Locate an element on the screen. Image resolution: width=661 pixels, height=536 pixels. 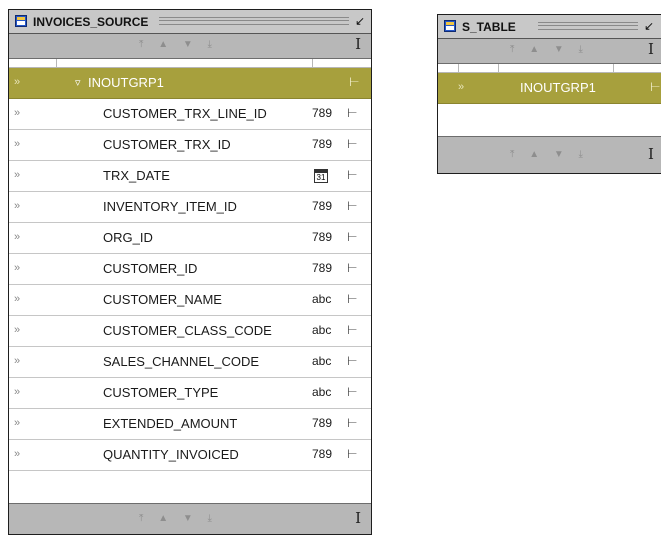
field-name: CUSTOMER_CLASS_CODE is located at coordinates (187, 330).